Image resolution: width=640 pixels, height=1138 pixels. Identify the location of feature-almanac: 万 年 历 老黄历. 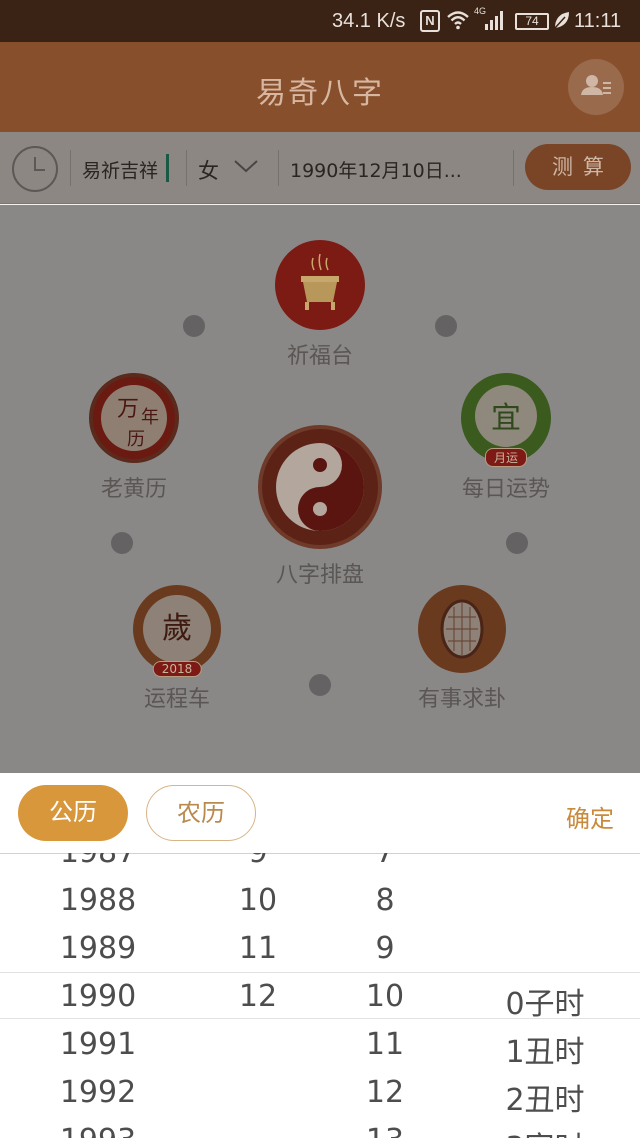
(134, 438).